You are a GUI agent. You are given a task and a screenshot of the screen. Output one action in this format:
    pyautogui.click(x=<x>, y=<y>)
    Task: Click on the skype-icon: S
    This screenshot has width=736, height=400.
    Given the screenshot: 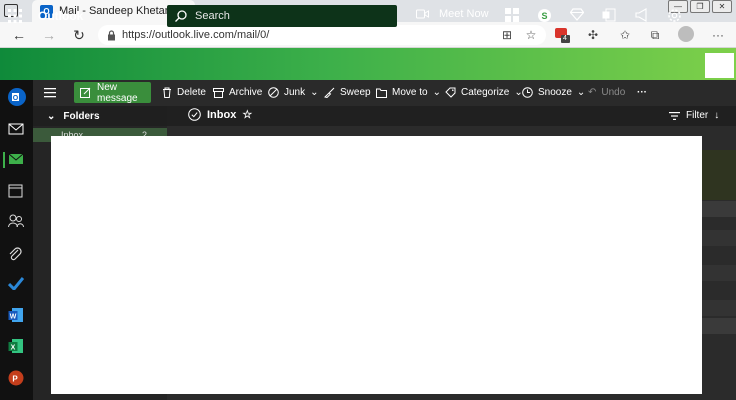 What is the action you would take?
    pyautogui.click(x=545, y=16)
    